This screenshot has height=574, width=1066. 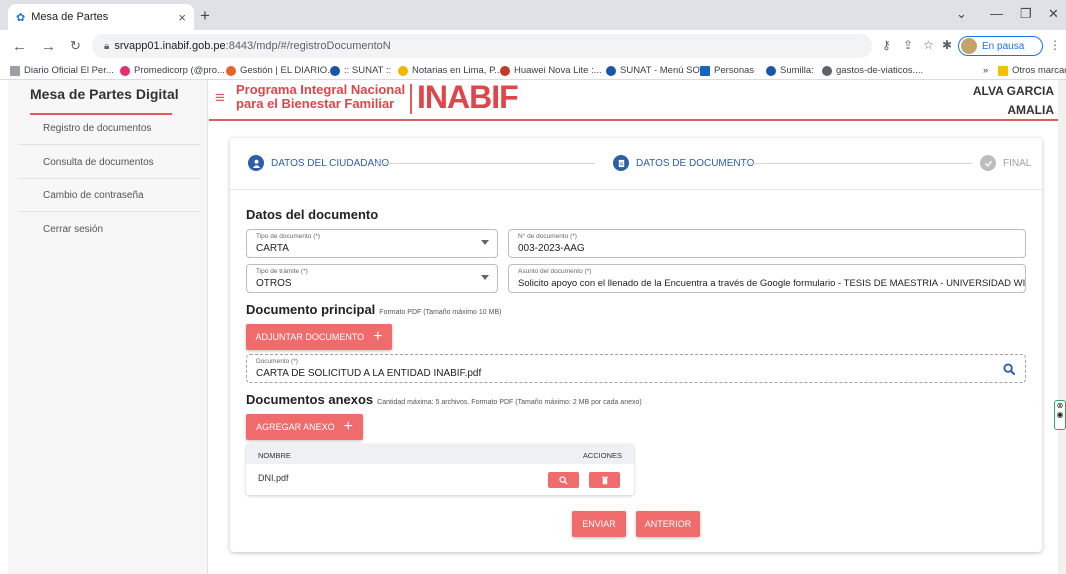 What do you see at coordinates (319, 337) in the screenshot?
I see `adjuntar-documento-button: ADJUNTAR DOCUMENTO +` at bounding box center [319, 337].